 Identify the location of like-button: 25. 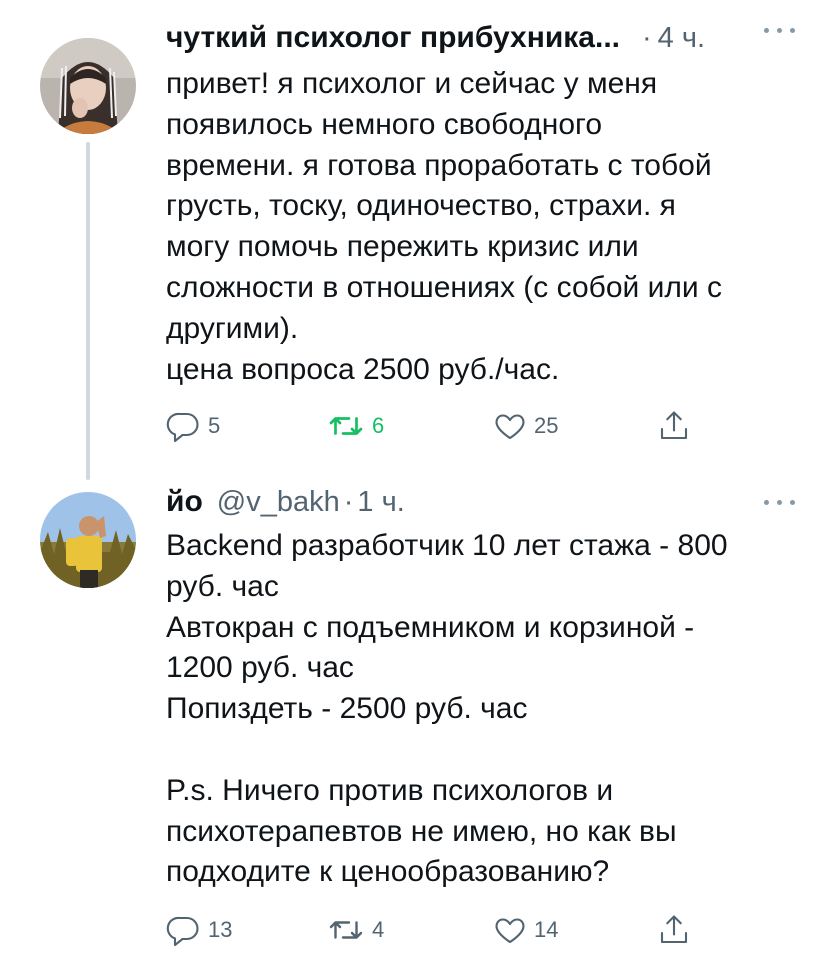
(525, 426).